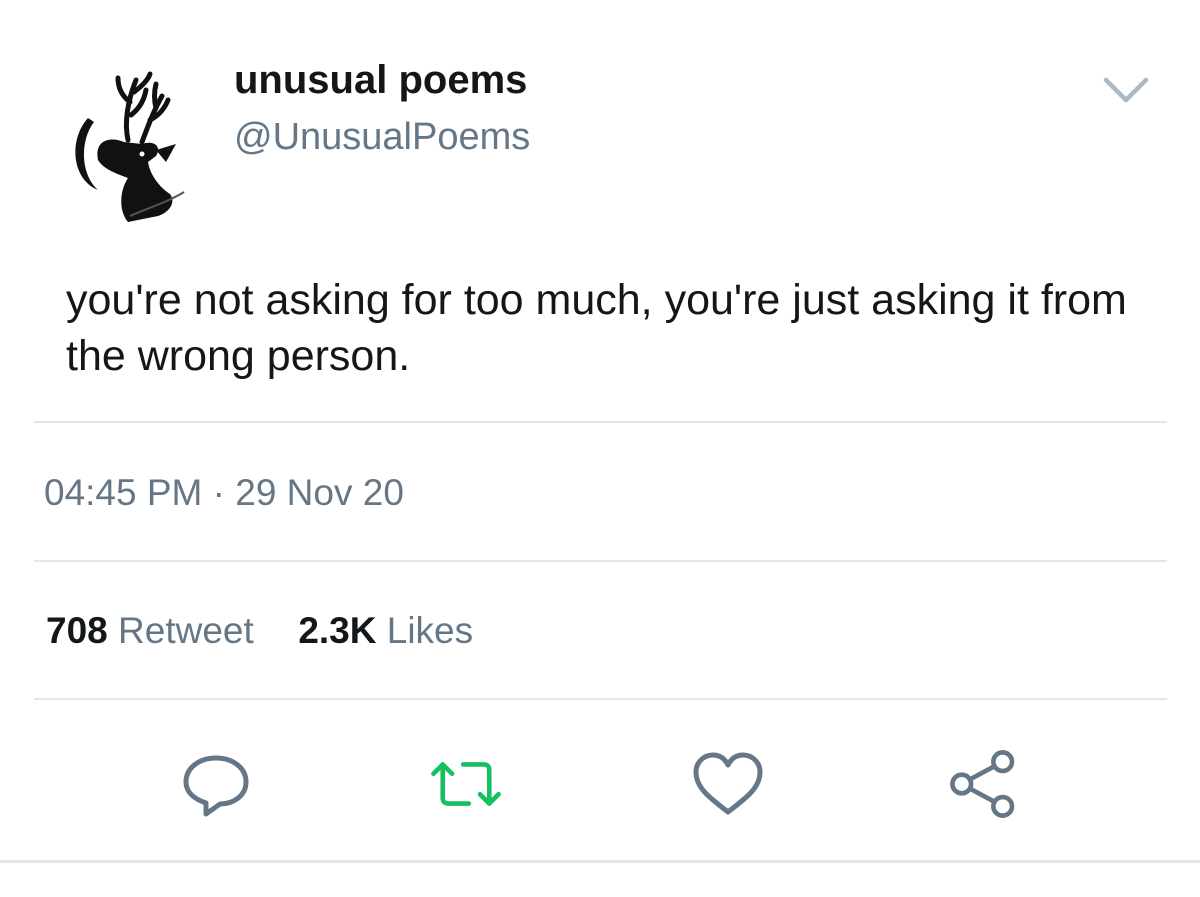 This screenshot has width=1200, height=897. Describe the element at coordinates (600, 861) in the screenshot. I see `bottom-divider` at that location.